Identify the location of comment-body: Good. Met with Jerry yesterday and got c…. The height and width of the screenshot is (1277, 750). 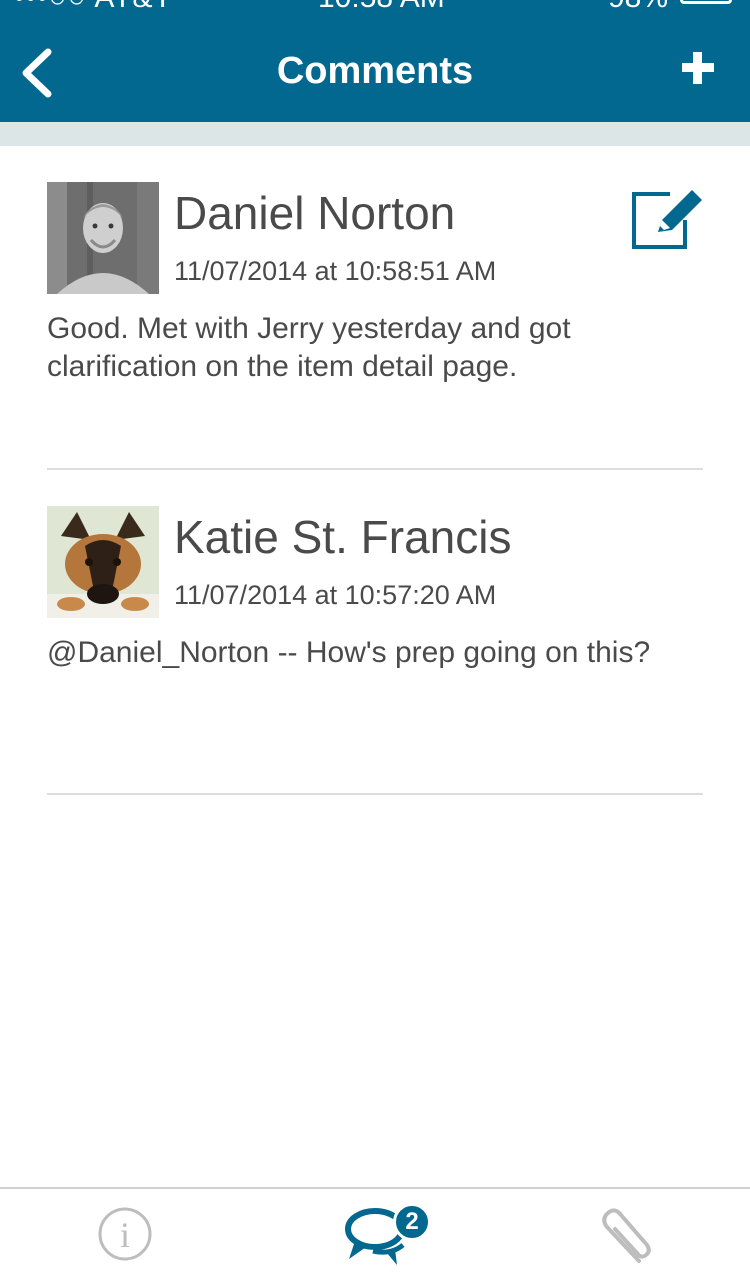
(309, 347).